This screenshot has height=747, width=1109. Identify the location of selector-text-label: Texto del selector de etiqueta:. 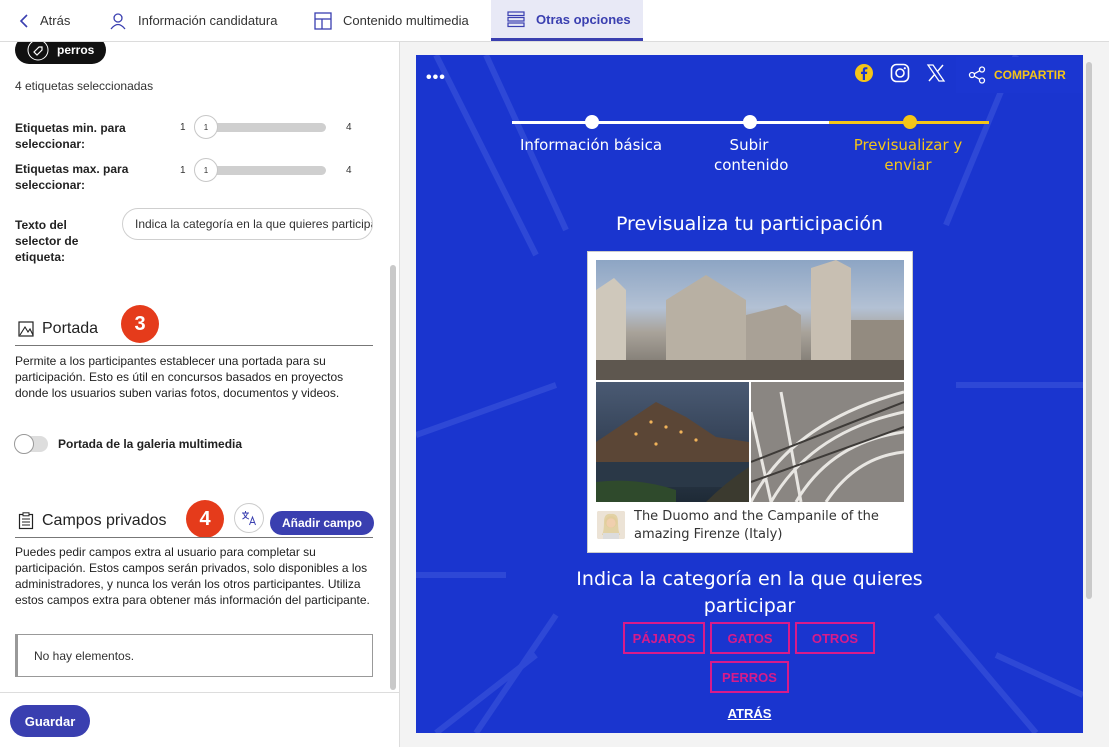
(47, 241).